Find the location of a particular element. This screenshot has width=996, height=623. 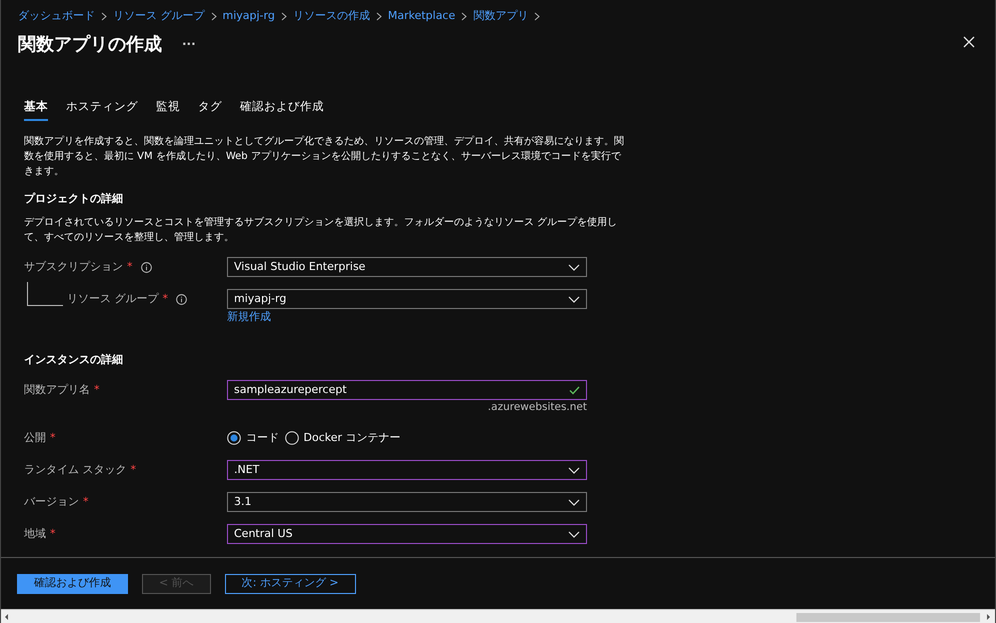

section-heading: インスタンスの詳細 is located at coordinates (74, 360).